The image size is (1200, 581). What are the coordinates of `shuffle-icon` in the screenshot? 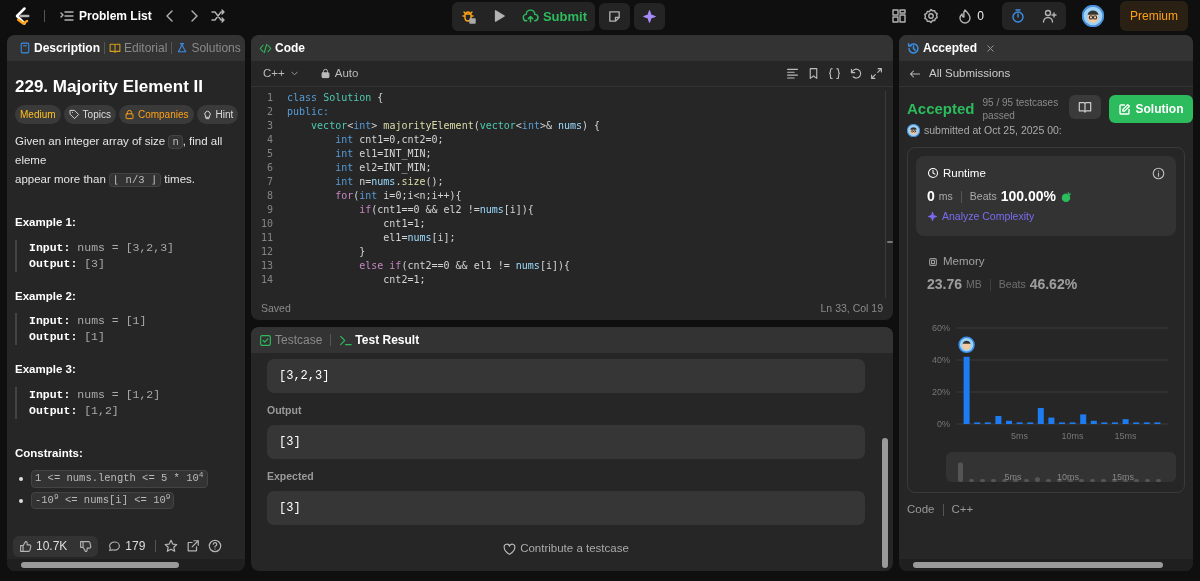 It's located at (217, 16).